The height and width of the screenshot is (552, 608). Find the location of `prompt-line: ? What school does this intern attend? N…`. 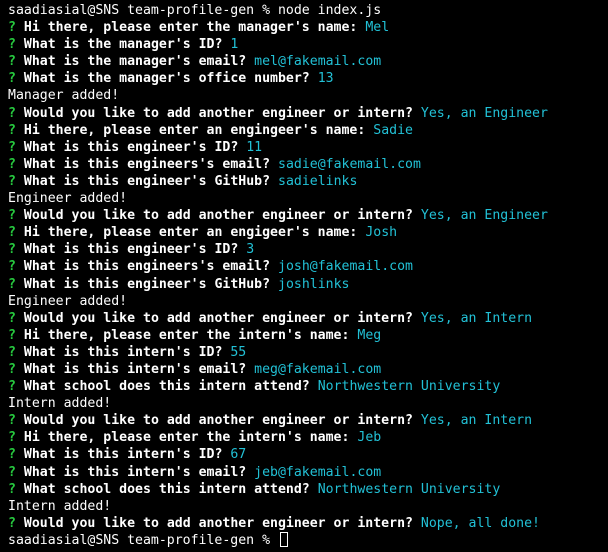

prompt-line: ? What school does this intern attend? N… is located at coordinates (308, 489).